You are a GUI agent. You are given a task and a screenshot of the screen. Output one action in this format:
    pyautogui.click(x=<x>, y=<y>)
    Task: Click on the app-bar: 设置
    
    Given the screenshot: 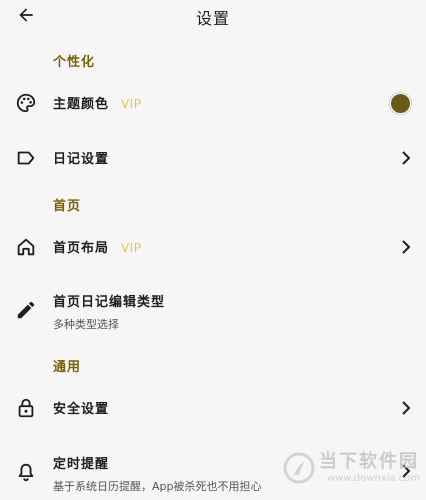 What is the action you would take?
    pyautogui.click(x=213, y=16)
    